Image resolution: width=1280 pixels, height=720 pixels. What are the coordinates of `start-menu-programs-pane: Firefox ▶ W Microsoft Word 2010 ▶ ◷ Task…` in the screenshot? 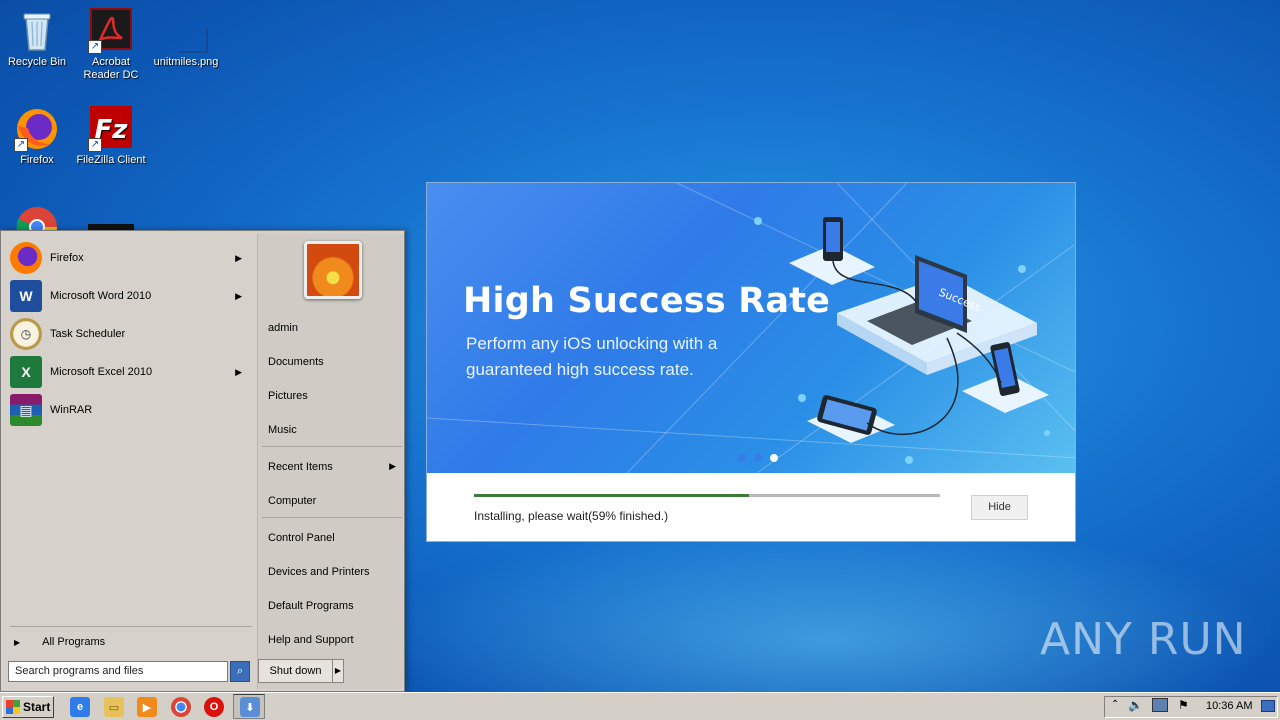 It's located at (129, 444).